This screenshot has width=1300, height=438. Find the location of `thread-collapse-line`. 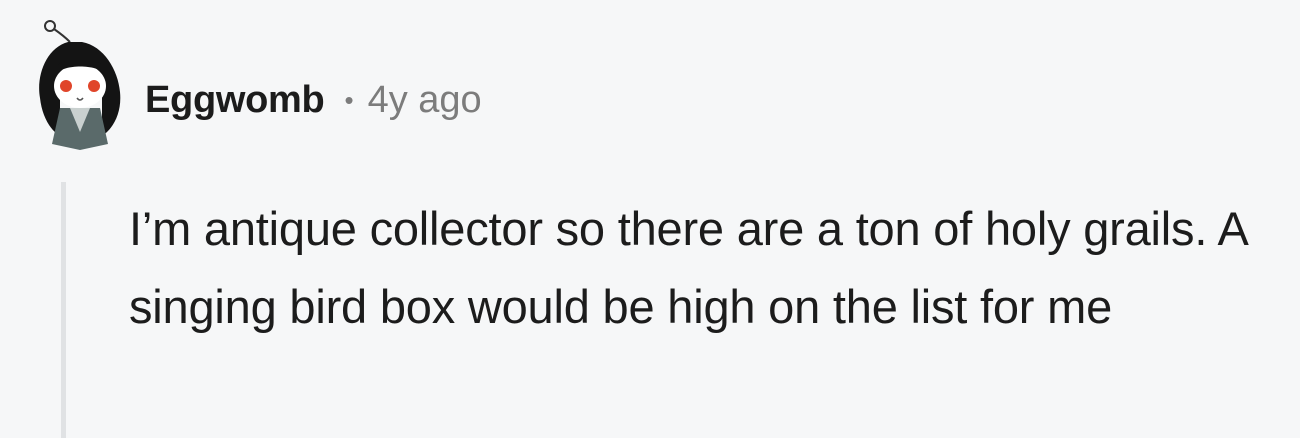

thread-collapse-line is located at coordinates (63, 310).